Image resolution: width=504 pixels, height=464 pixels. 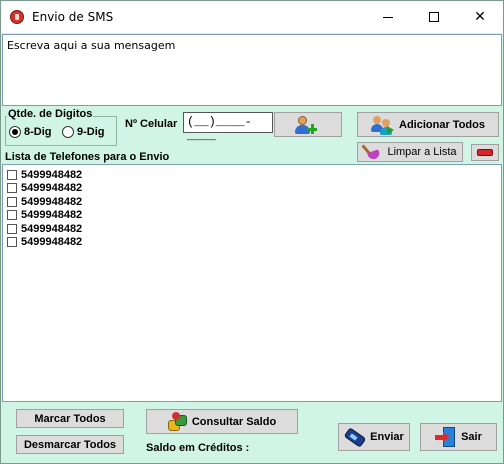 What do you see at coordinates (17, 17) in the screenshot?
I see `sms-app-icon` at bounding box center [17, 17].